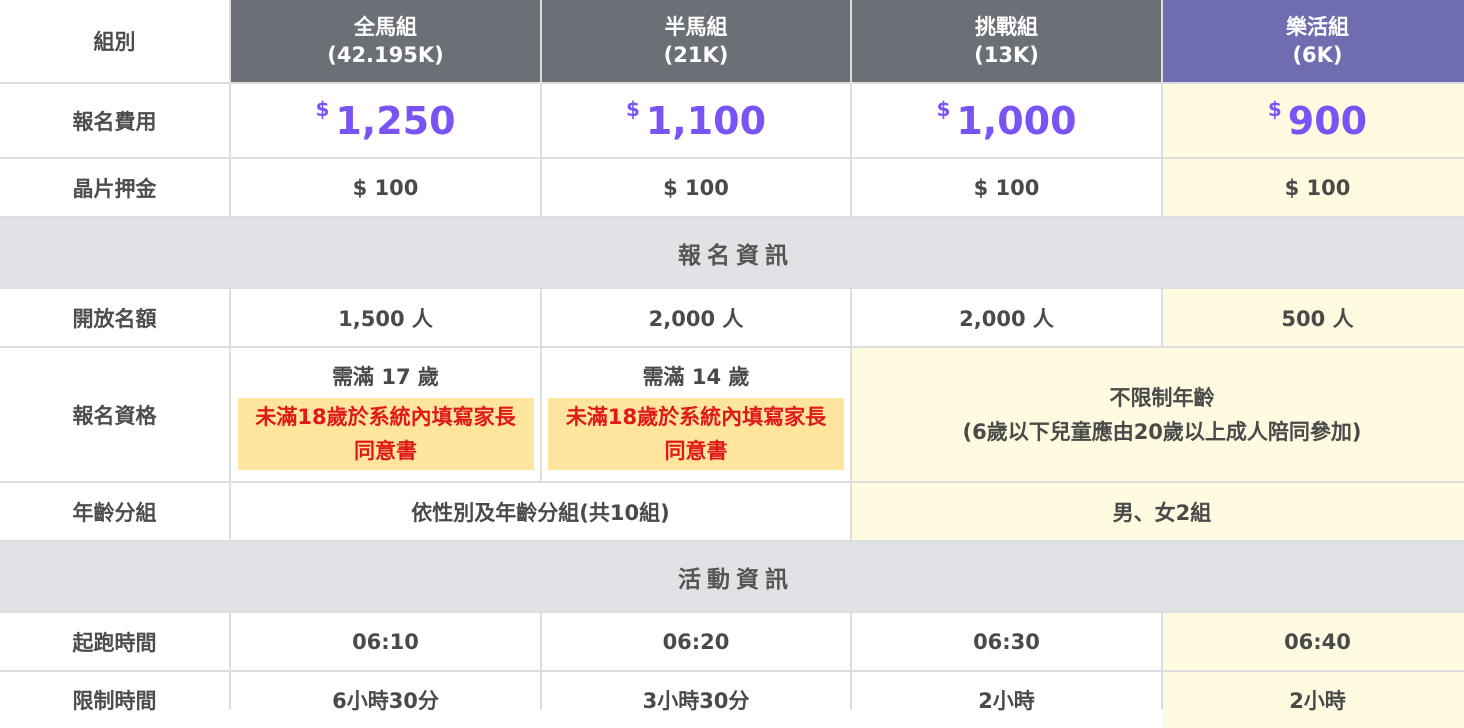  I want to click on header-distance: (6K), so click(1317, 55).